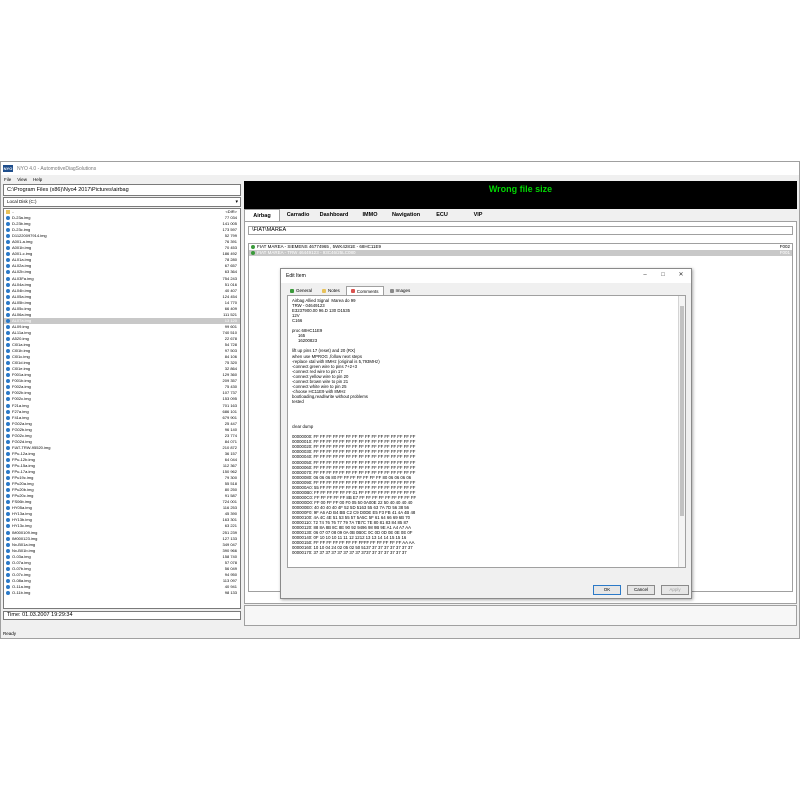  Describe the element at coordinates (352, 291) in the screenshot. I see `comments-icon` at that location.